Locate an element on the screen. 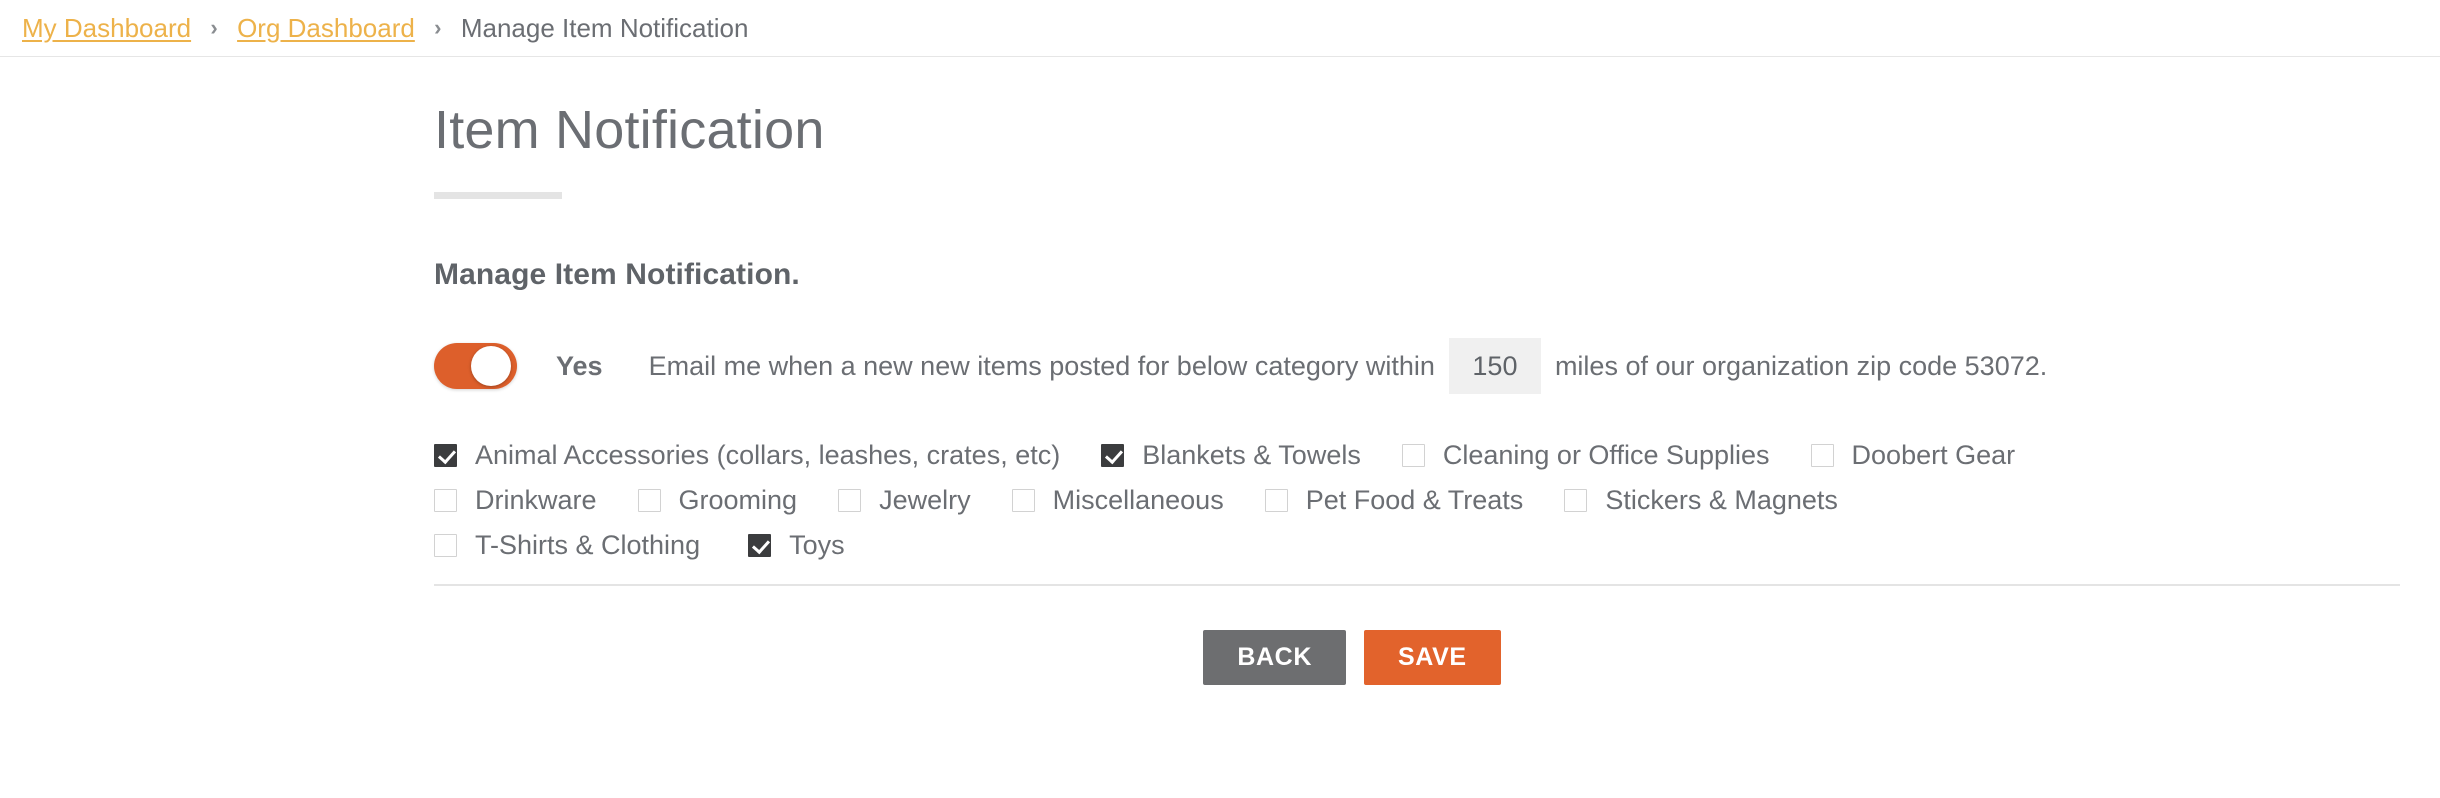 The image size is (2440, 798). breadcrumb-link-my-dashboard: My Dashboard is located at coordinates (106, 28).